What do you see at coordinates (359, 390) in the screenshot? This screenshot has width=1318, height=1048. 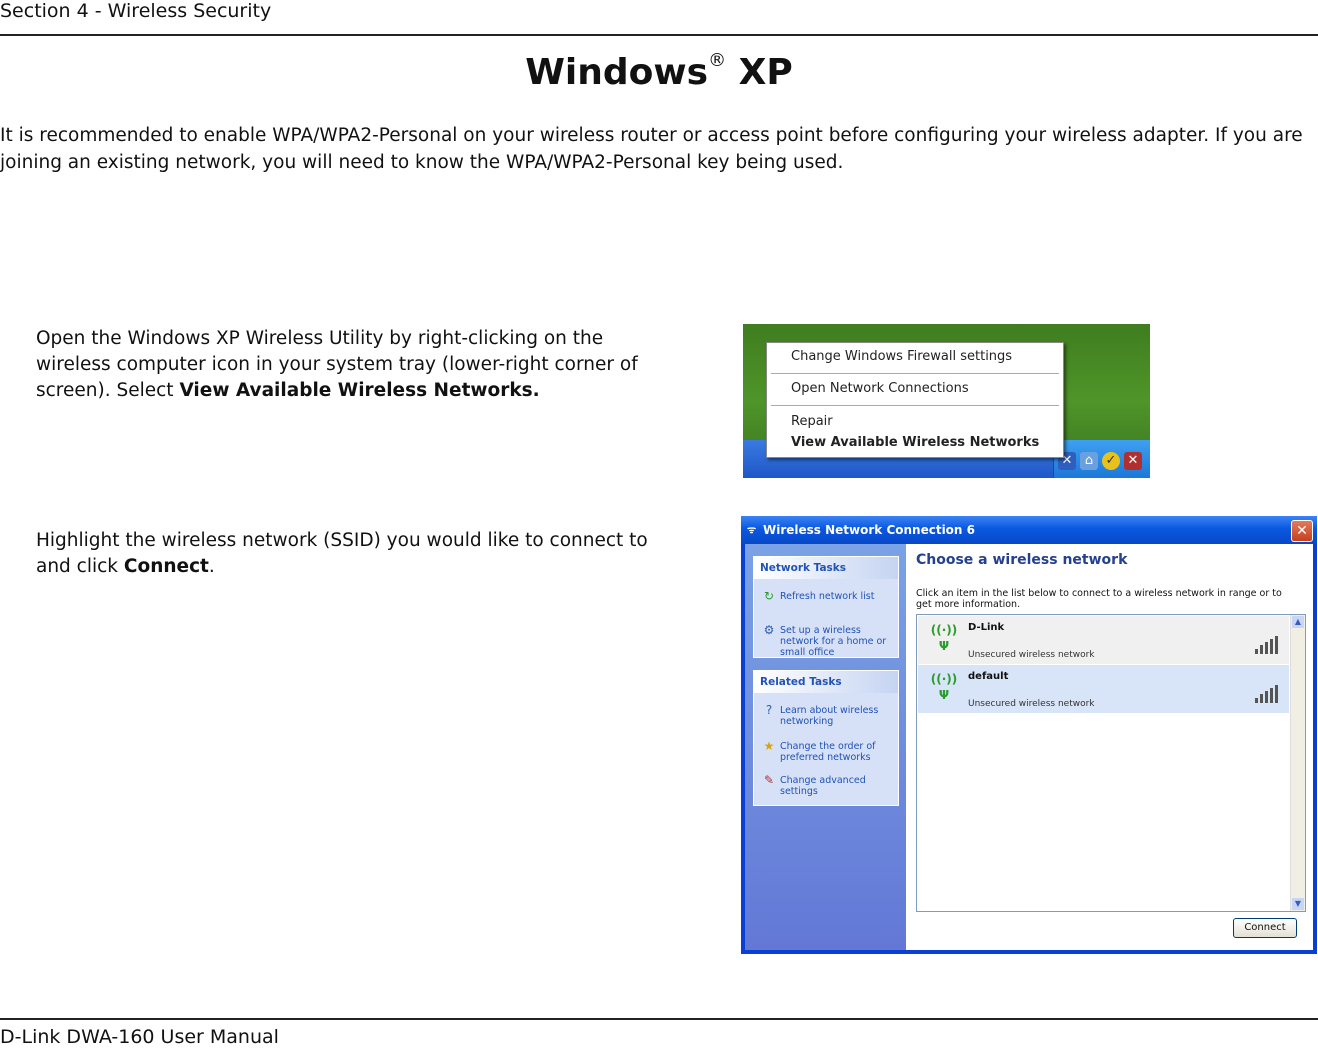 I see `step-1-bold: View Available Wireless Networks.` at bounding box center [359, 390].